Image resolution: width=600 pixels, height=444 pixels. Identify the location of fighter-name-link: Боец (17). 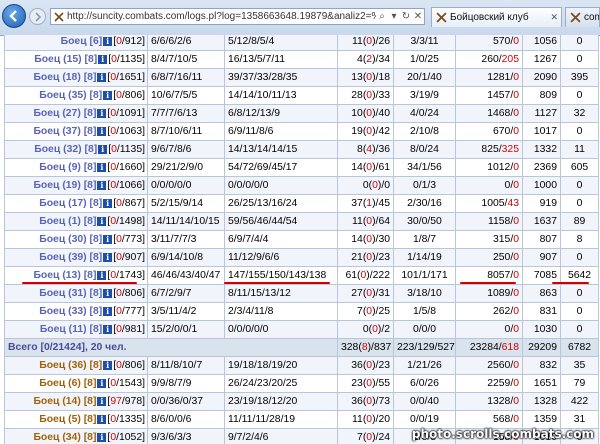
(62, 203).